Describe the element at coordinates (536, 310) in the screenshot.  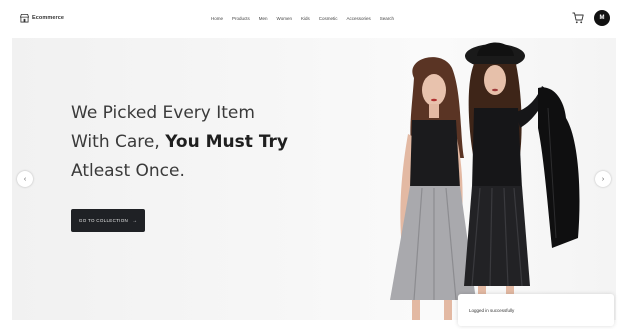
I see `toast-notification: Logged in successfully` at that location.